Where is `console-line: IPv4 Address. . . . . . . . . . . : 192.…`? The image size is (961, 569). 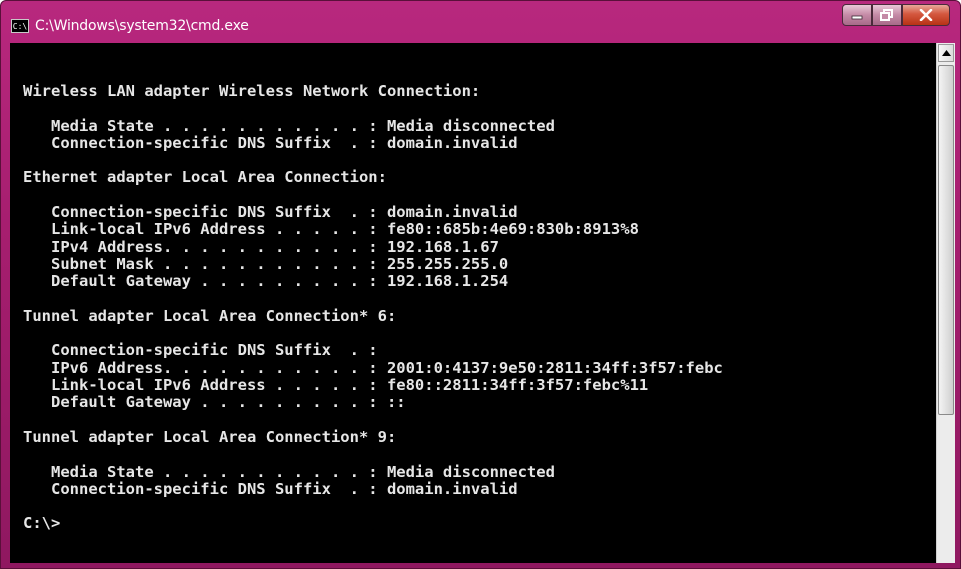 console-line: IPv4 Address. . . . . . . . . . . : 192.… is located at coordinates (261, 246).